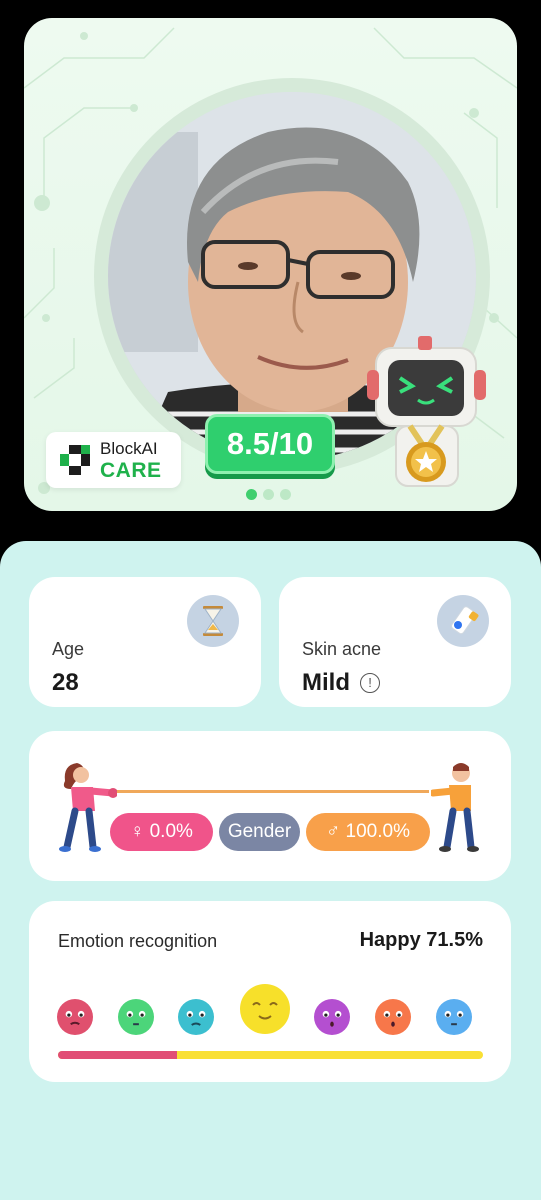 This screenshot has width=541, height=1200. What do you see at coordinates (138, 941) in the screenshot?
I see `emotion-title: Emotion recognition` at bounding box center [138, 941].